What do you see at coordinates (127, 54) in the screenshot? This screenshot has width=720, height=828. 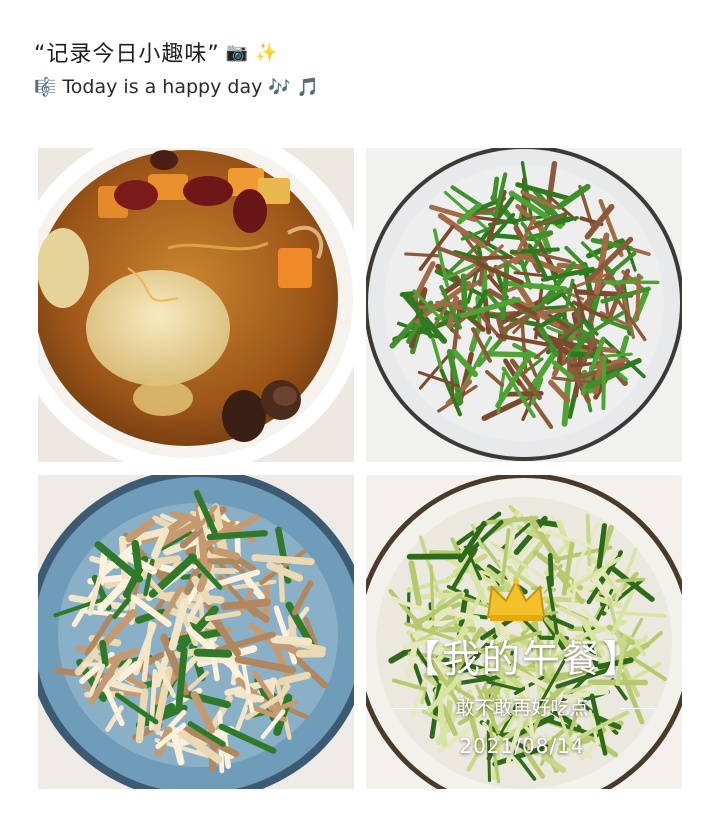 I see `title-text: “记录今日小趣味”` at bounding box center [127, 54].